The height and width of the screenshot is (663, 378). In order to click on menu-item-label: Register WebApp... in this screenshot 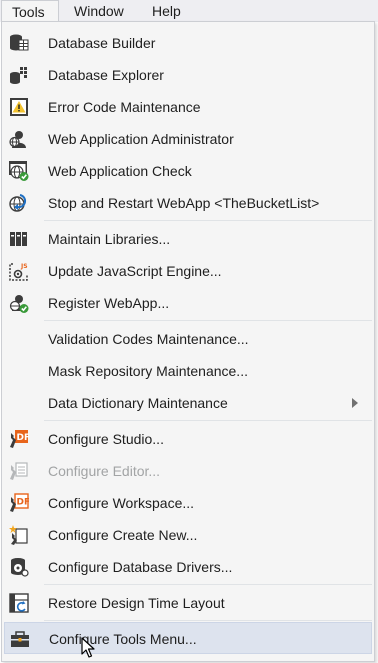, I will do `click(109, 303)`.